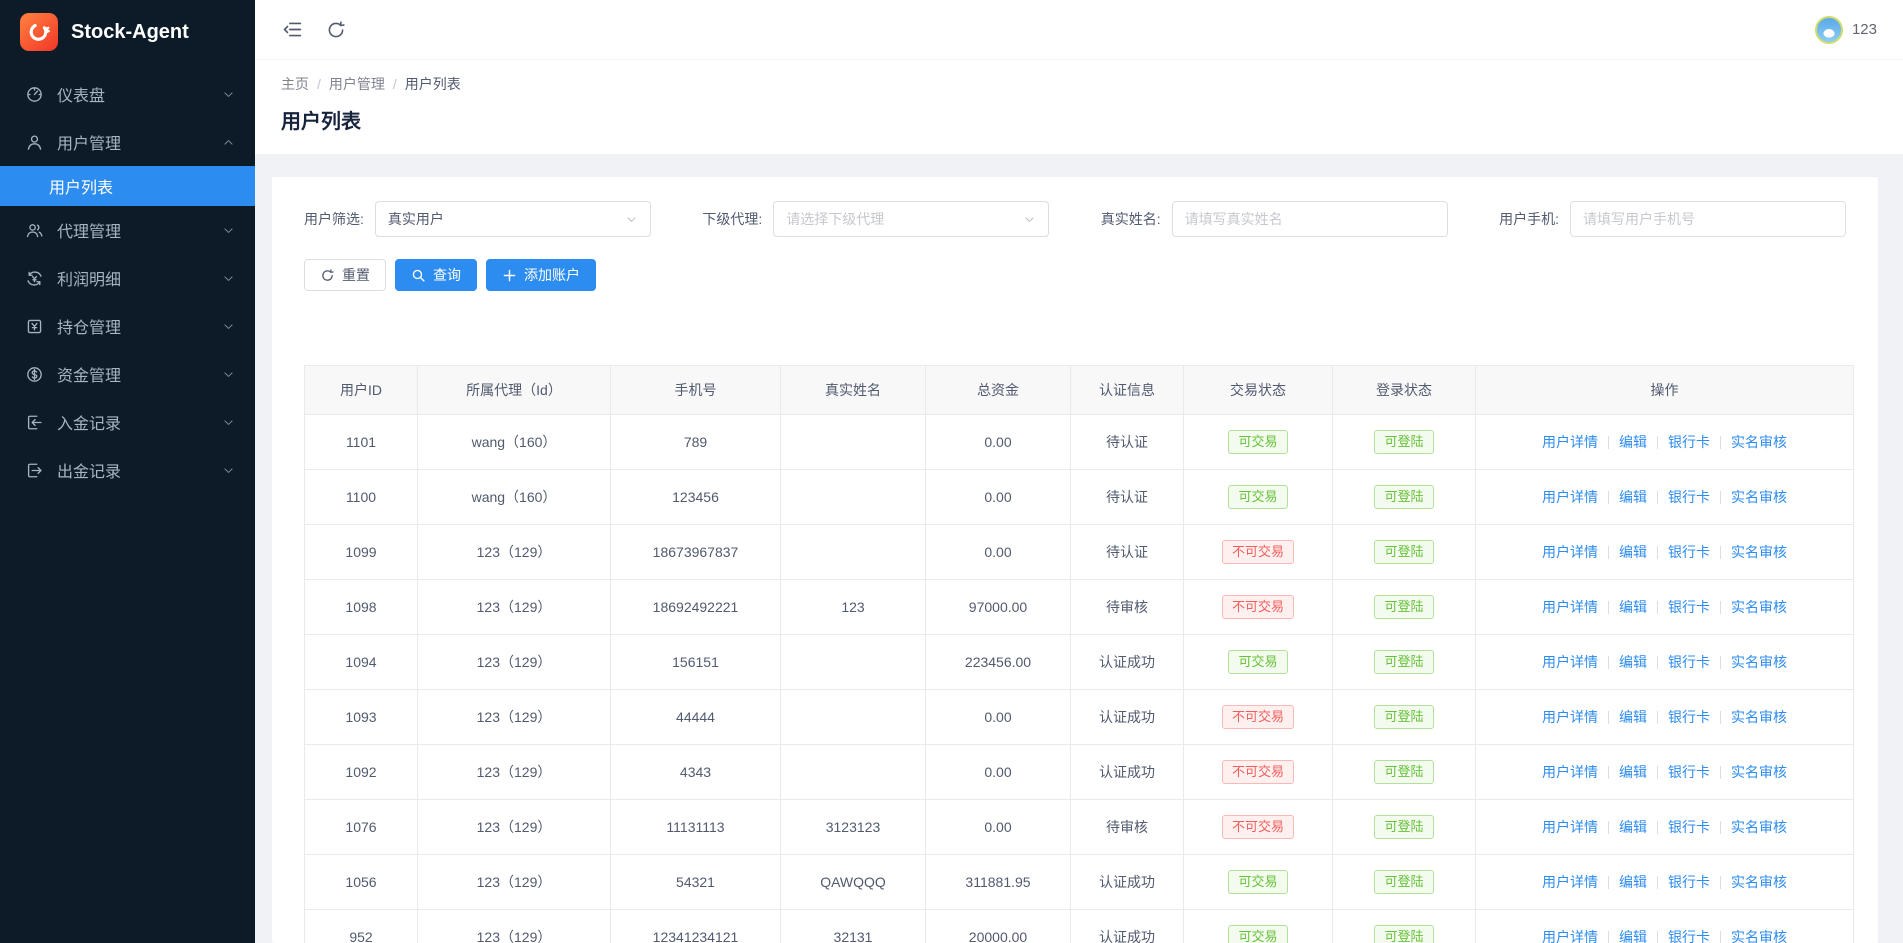  What do you see at coordinates (127, 470) in the screenshot?
I see `sidebar-item-withdraw-records: 出金记录` at bounding box center [127, 470].